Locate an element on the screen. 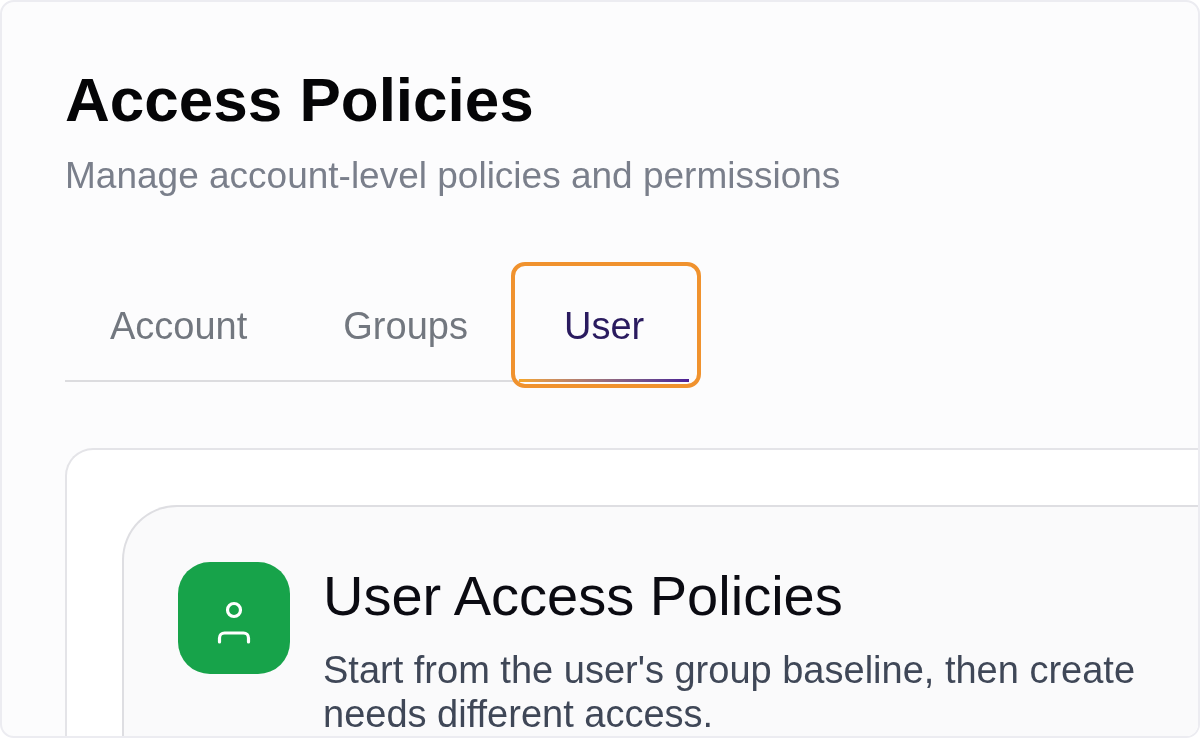 This screenshot has height=738, width=1200. tab: Account is located at coordinates (179, 326).